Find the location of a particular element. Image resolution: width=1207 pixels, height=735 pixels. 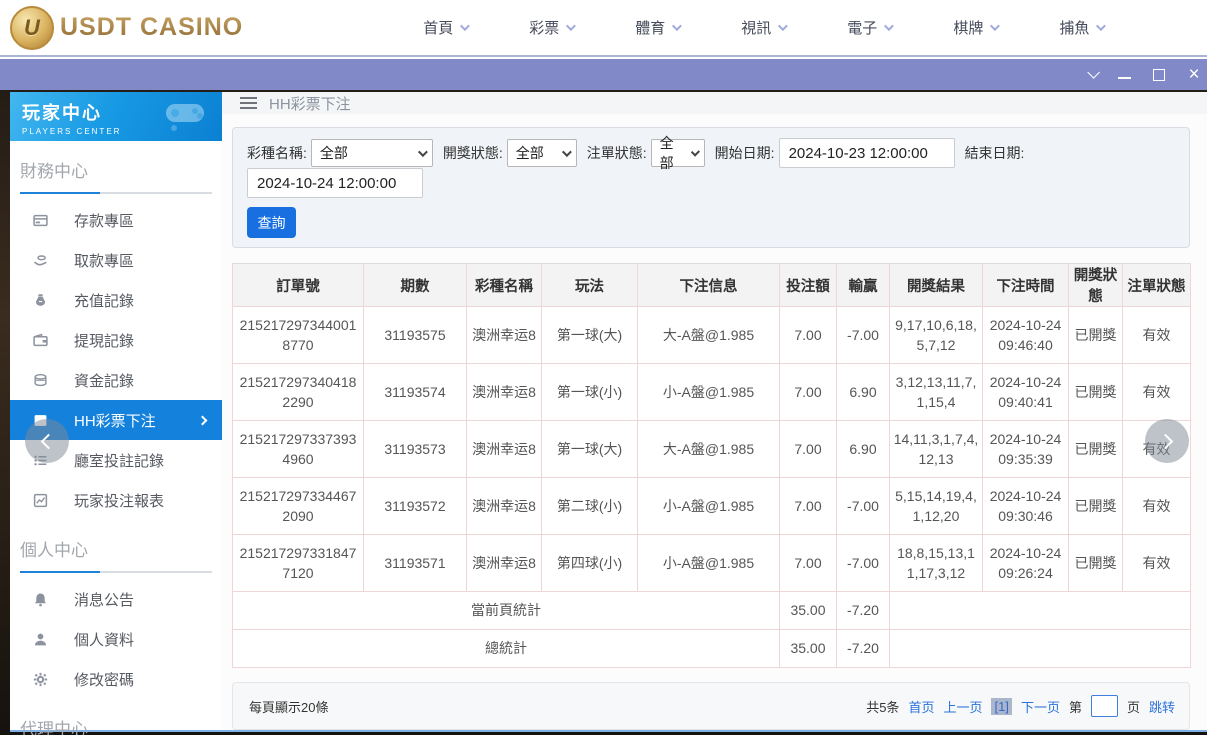

lottery-select: 全部 is located at coordinates (371, 153).